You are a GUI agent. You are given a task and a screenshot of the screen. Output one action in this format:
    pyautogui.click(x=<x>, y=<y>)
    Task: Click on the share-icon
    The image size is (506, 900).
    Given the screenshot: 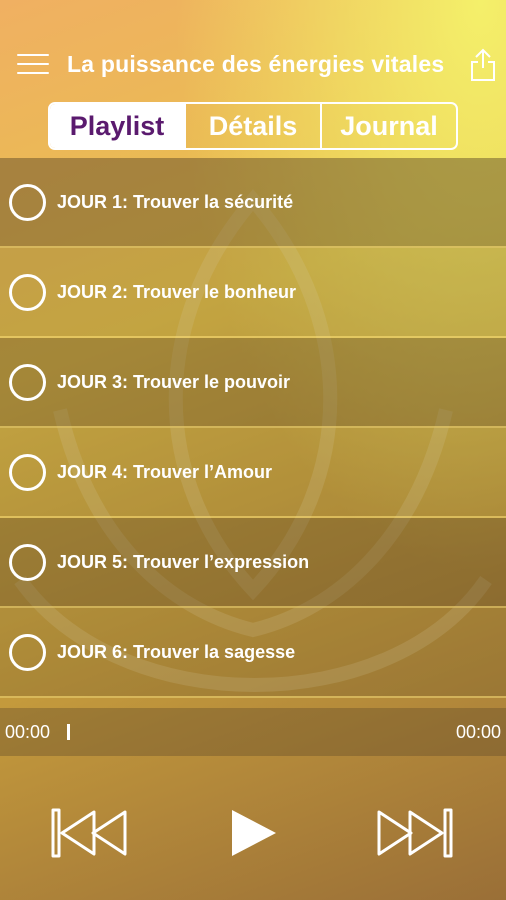 What is the action you would take?
    pyautogui.click(x=483, y=65)
    